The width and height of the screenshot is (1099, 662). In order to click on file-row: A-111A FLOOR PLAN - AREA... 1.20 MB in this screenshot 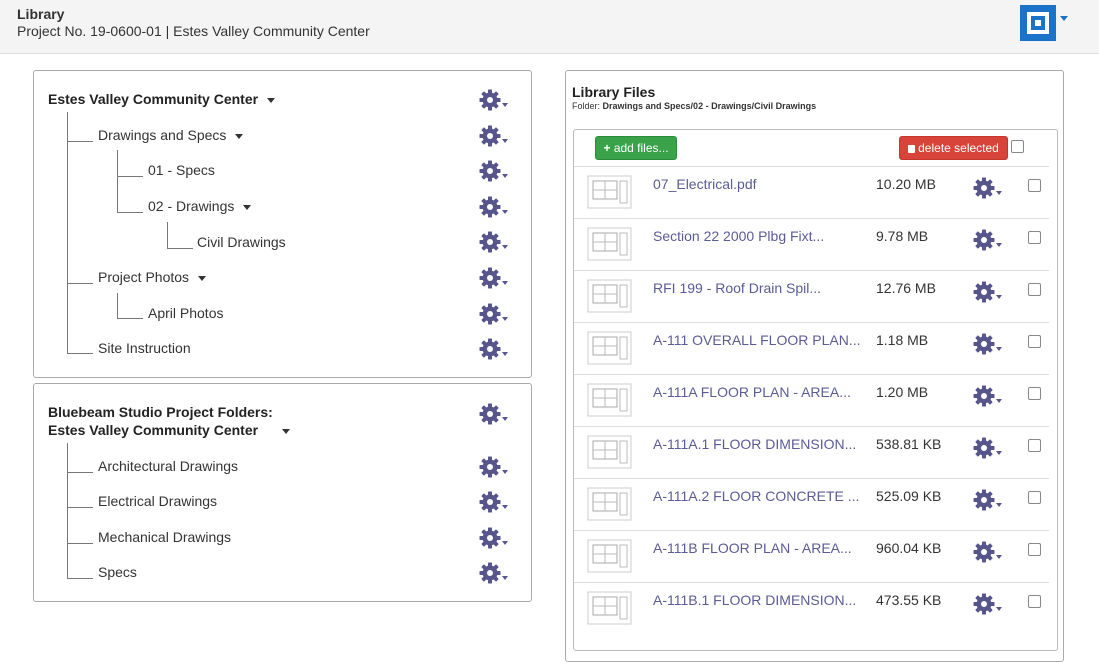, I will do `click(811, 400)`.